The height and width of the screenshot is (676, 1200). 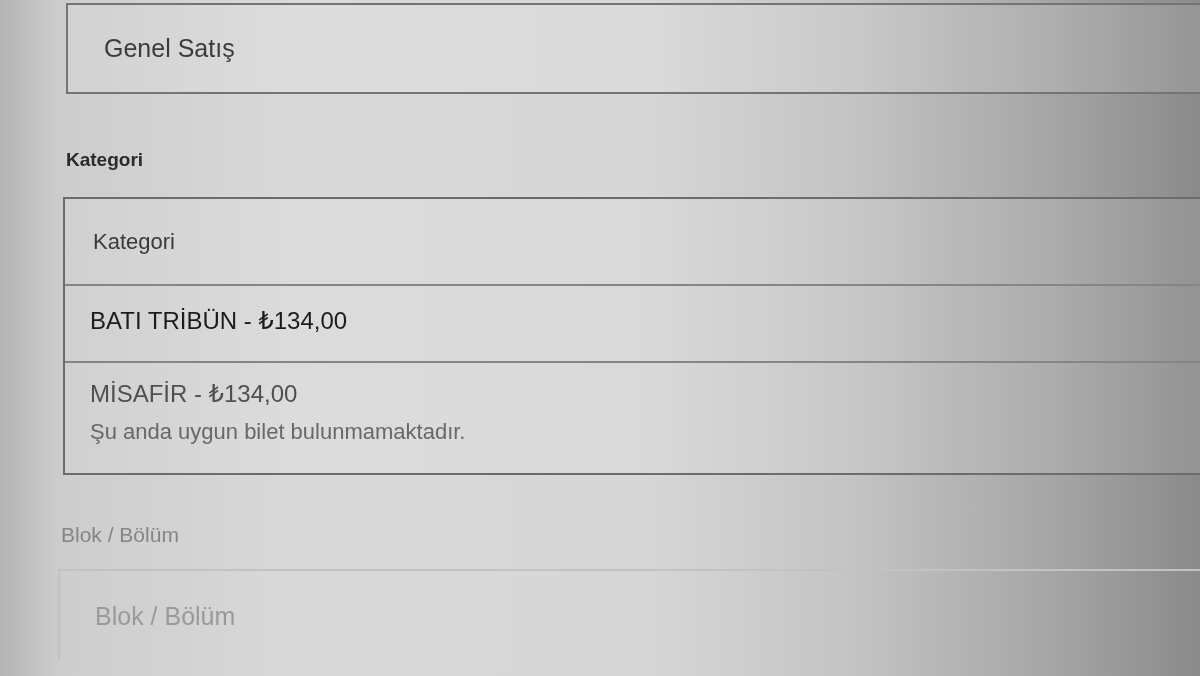 I want to click on ticket-type-select: Genel Satış, so click(x=633, y=48).